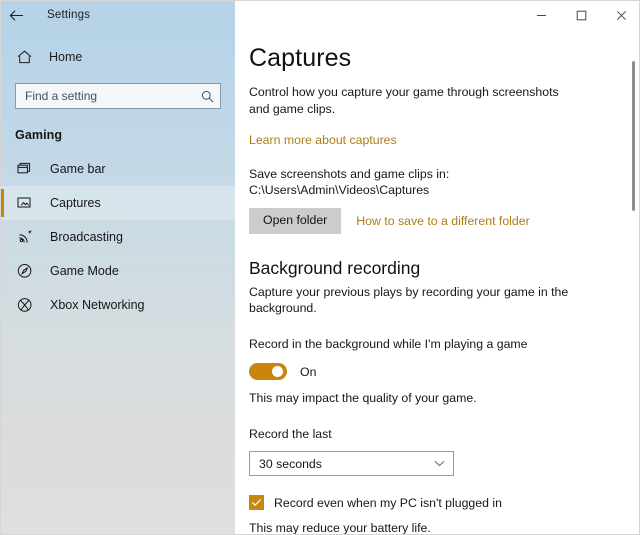 The image size is (640, 535). What do you see at coordinates (25, 305) in the screenshot?
I see `xbox-icon` at bounding box center [25, 305].